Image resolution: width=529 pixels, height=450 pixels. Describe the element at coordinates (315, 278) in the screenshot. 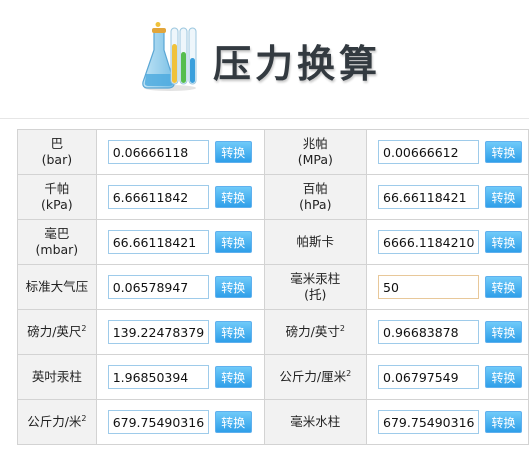

I see `unit-name: 毫米汞柱` at that location.